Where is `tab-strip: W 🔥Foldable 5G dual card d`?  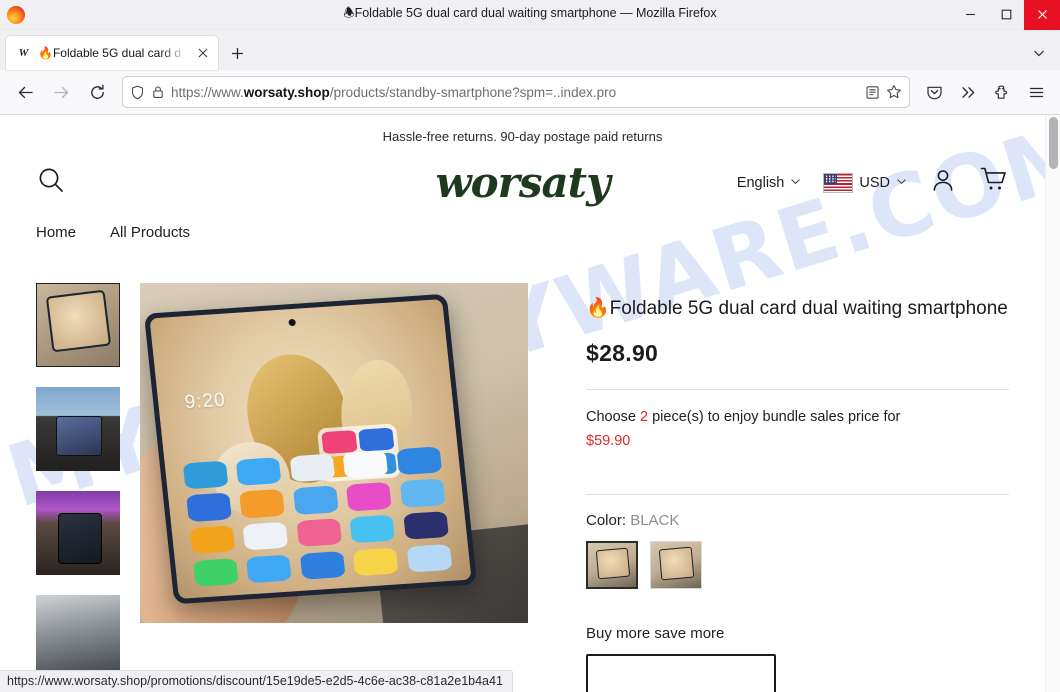
tab-strip: W 🔥Foldable 5G dual card d is located at coordinates (530, 50).